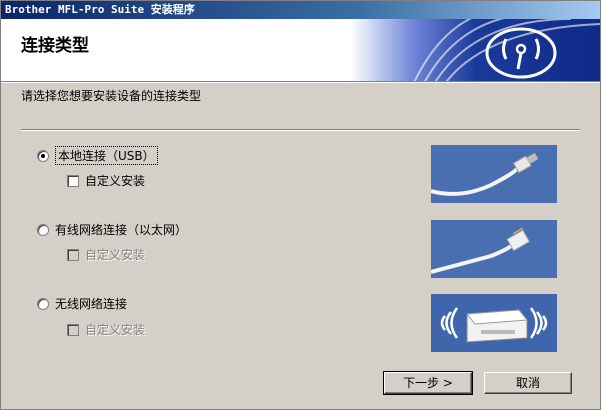  Describe the element at coordinates (300, 130) in the screenshot. I see `section-divider` at that location.